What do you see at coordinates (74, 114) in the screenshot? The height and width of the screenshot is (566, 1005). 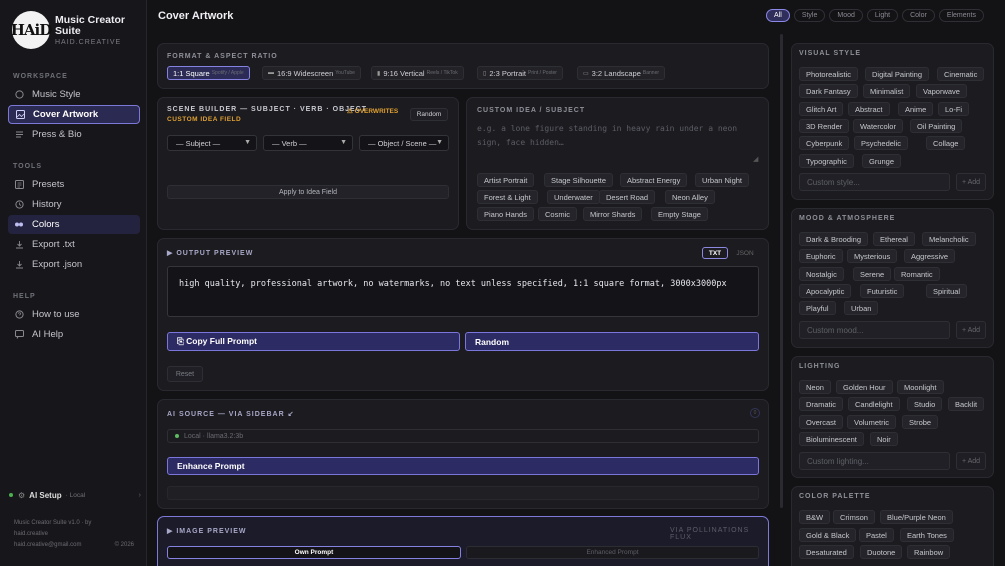 I see `sidebar-item-cover-artwork: Cover Artwork` at bounding box center [74, 114].